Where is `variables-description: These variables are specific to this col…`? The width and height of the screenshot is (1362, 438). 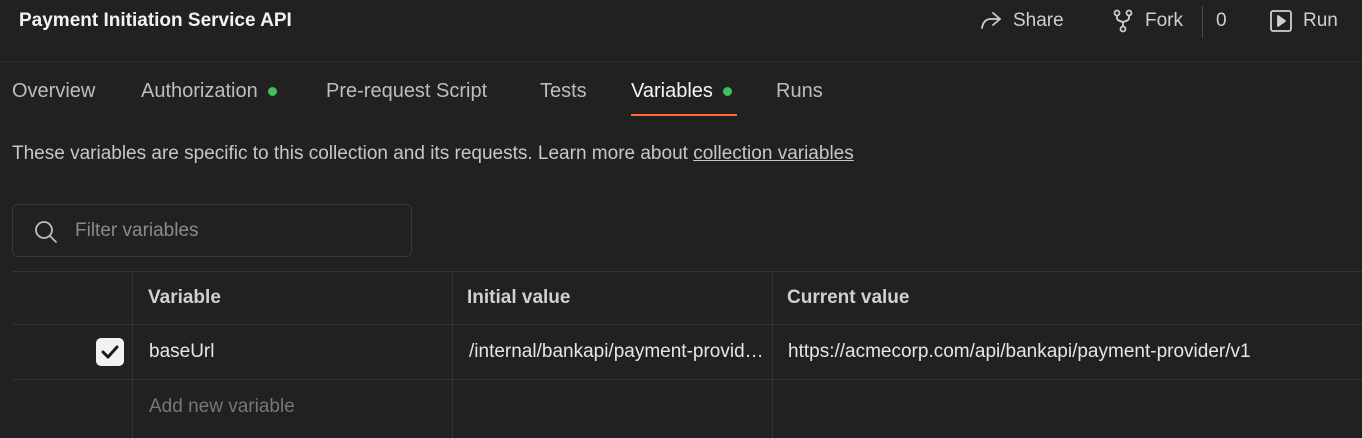
variables-description: These variables are specific to this col… is located at coordinates (433, 154).